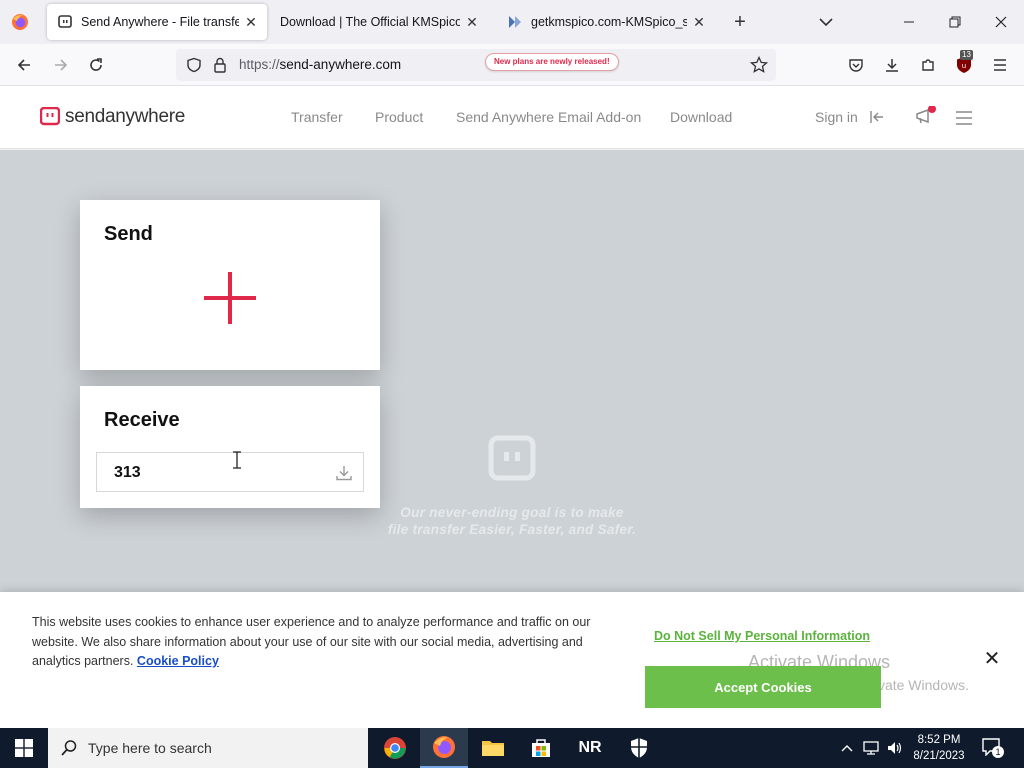 The width and height of the screenshot is (1024, 768). What do you see at coordinates (541, 748) in the screenshot?
I see `microsoft-store-taskbar-icon` at bounding box center [541, 748].